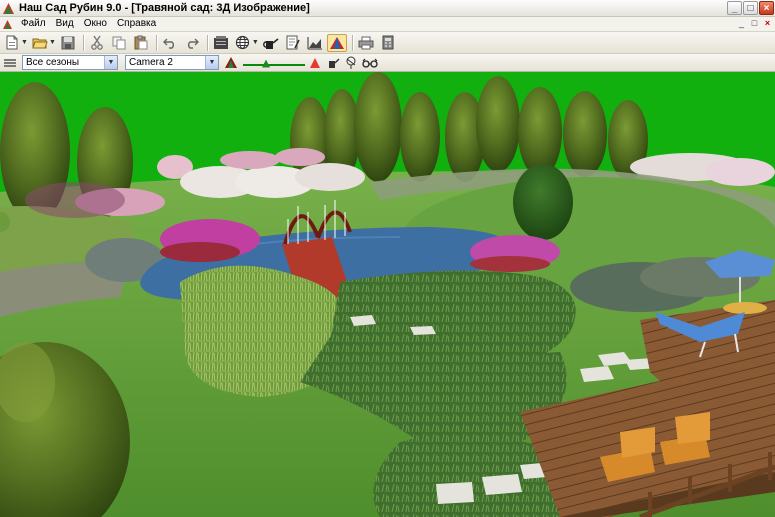 The width and height of the screenshot is (775, 517). Describe the element at coordinates (7, 24) in the screenshot. I see `document-icon` at that location.